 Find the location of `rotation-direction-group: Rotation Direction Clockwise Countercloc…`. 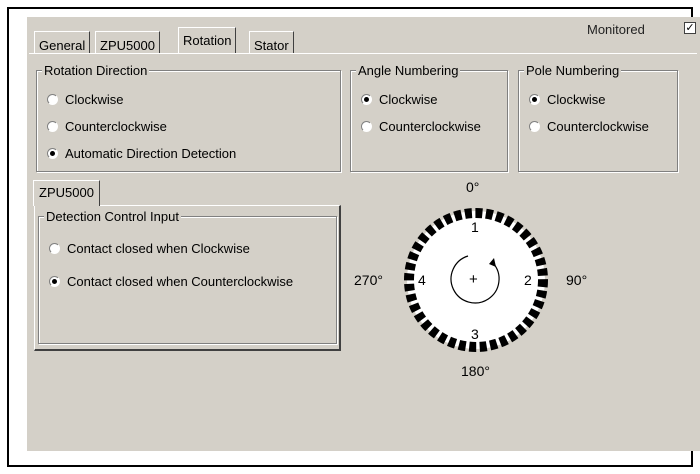

rotation-direction-group: Rotation Direction Clockwise Countercloc… is located at coordinates (188, 117).